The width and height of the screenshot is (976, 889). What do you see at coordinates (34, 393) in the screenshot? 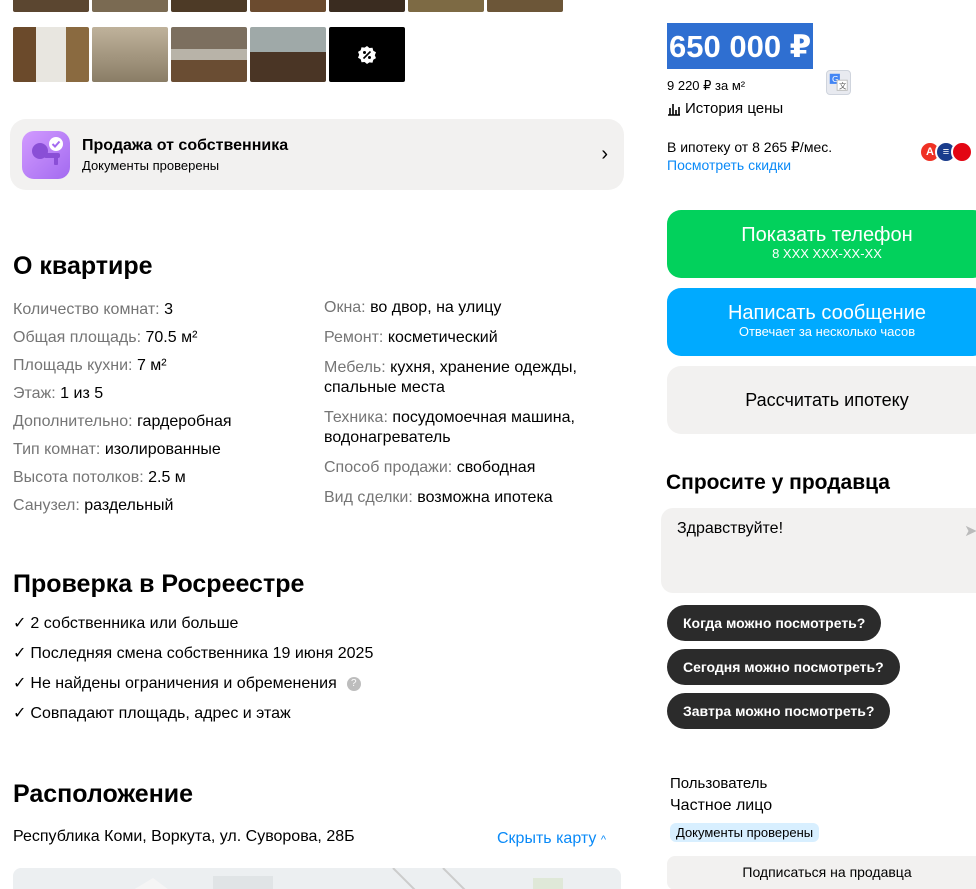
I see `param-label: Этаж:` at bounding box center [34, 393].